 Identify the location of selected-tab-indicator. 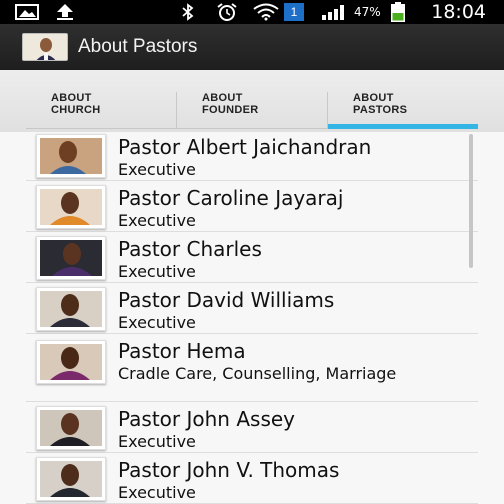
(403, 126).